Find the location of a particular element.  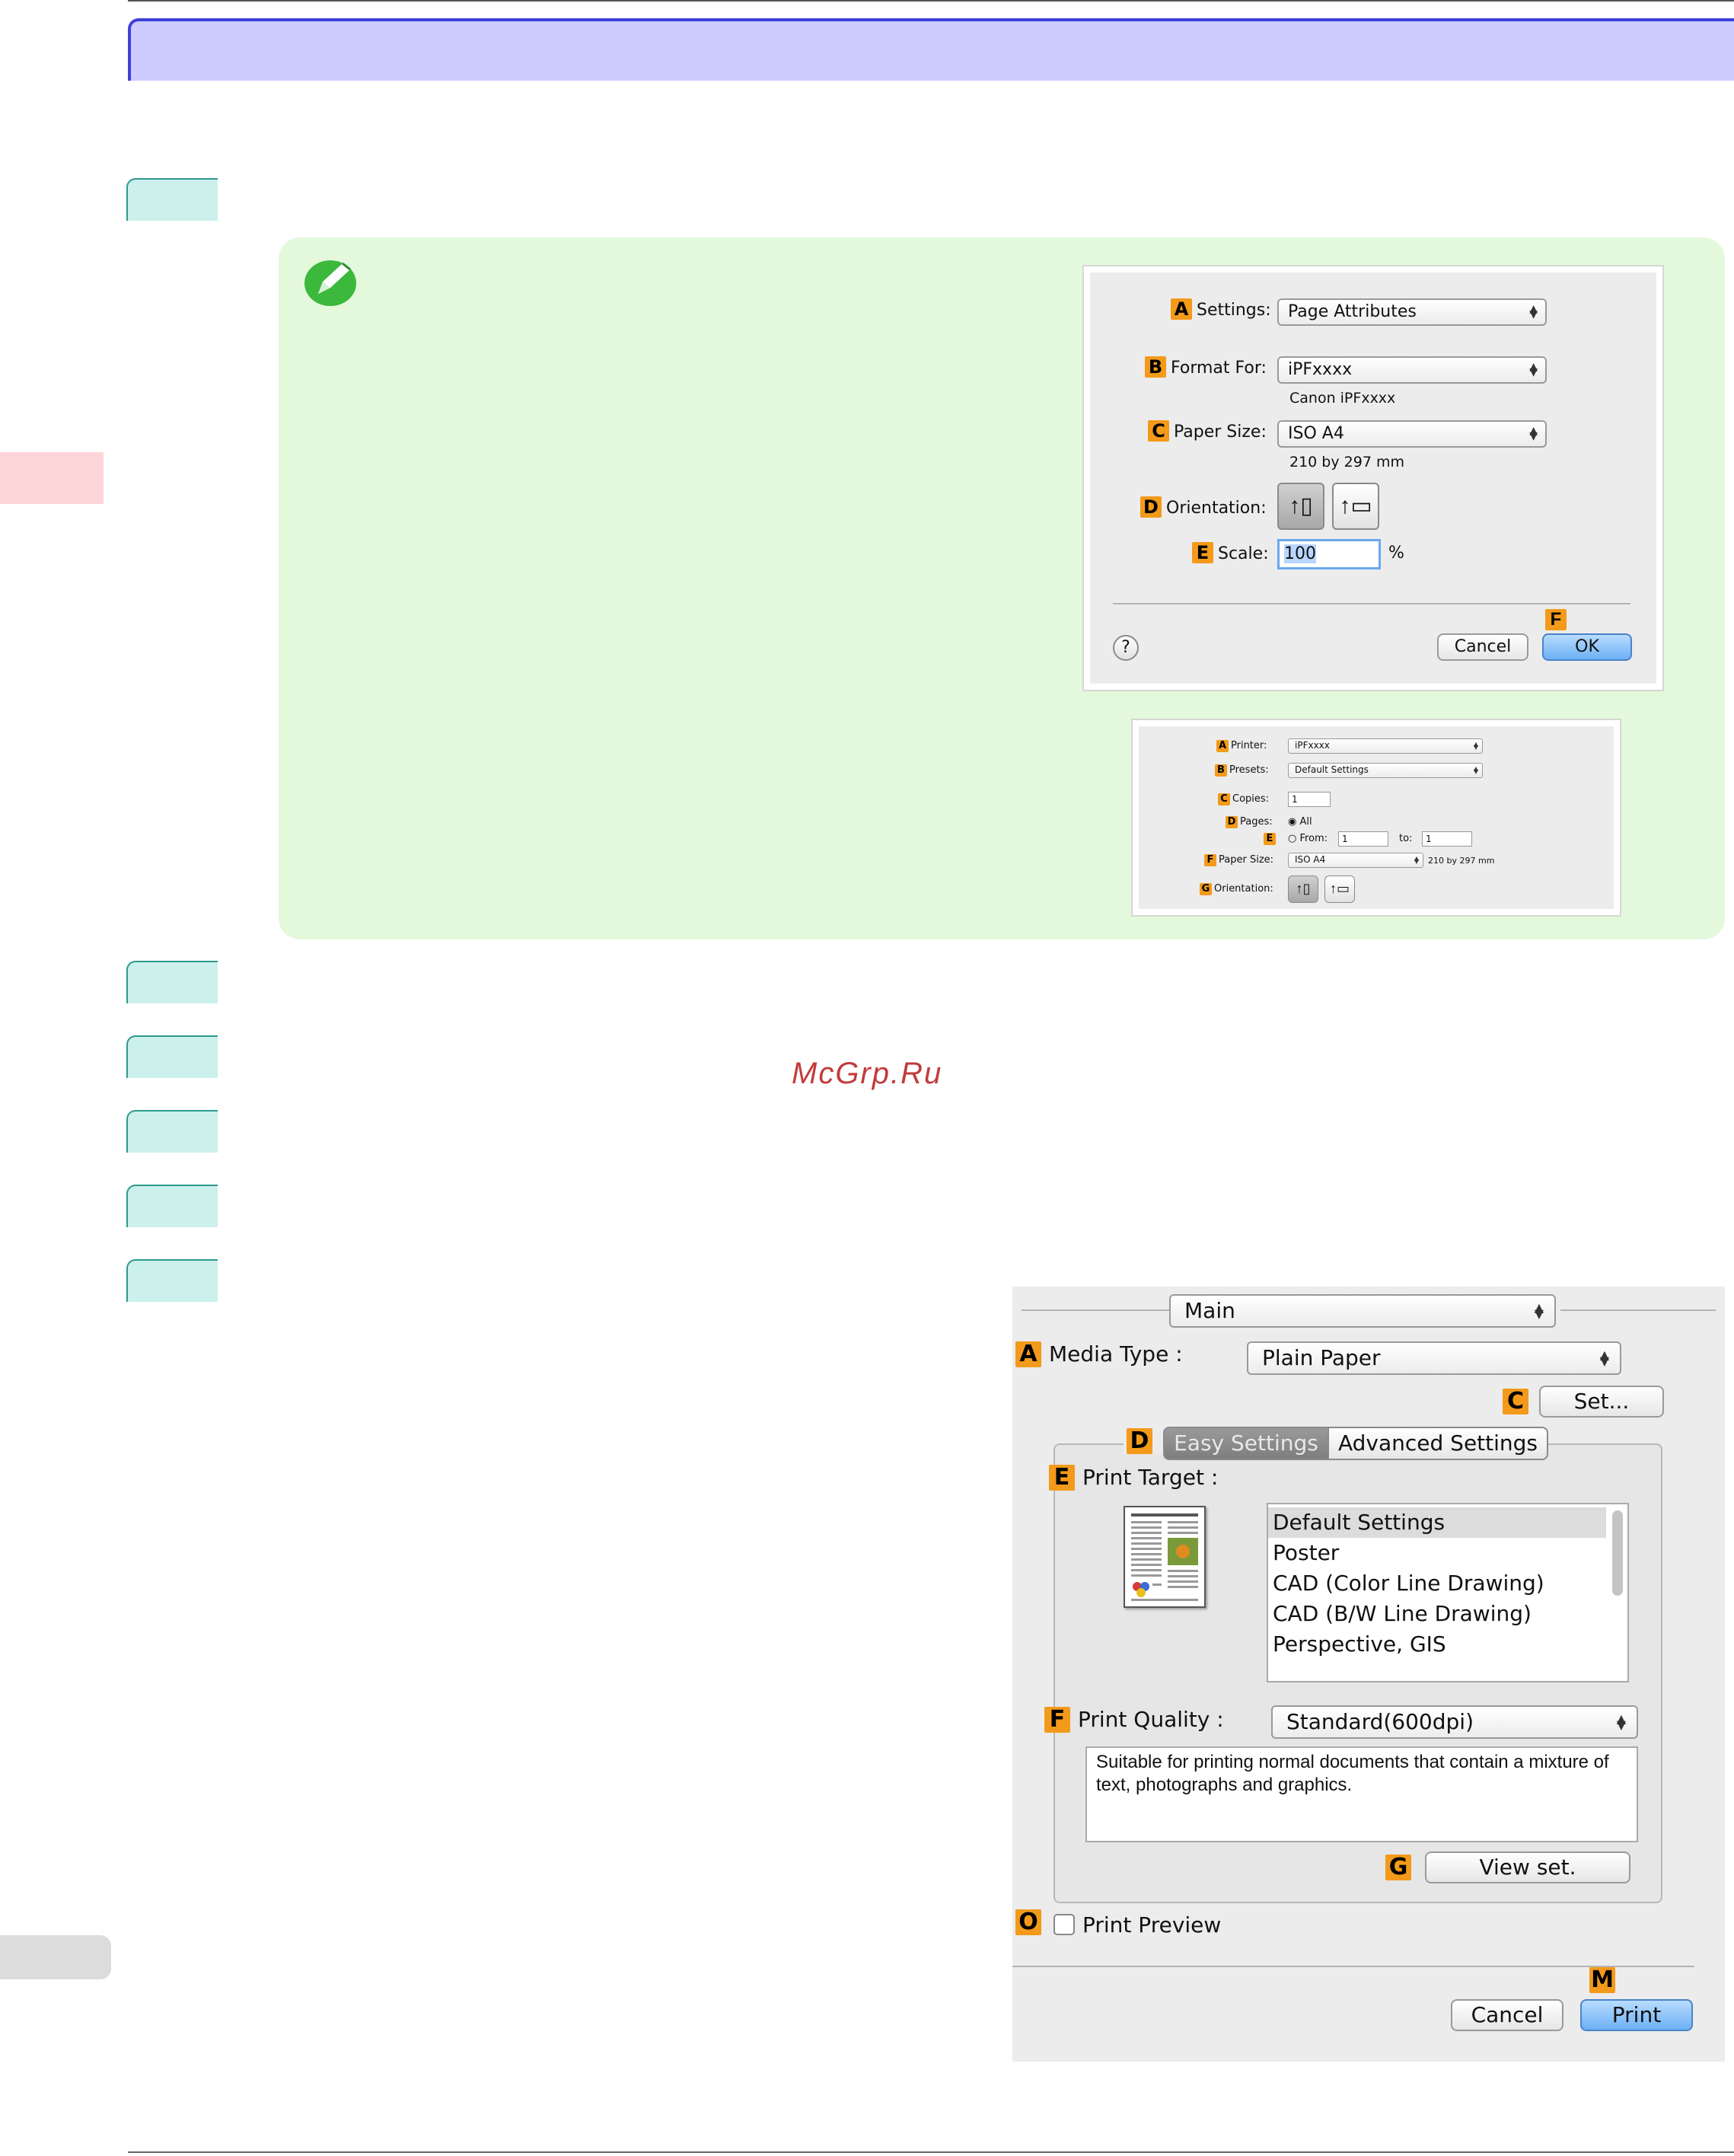

top-rule is located at coordinates (931, 1).